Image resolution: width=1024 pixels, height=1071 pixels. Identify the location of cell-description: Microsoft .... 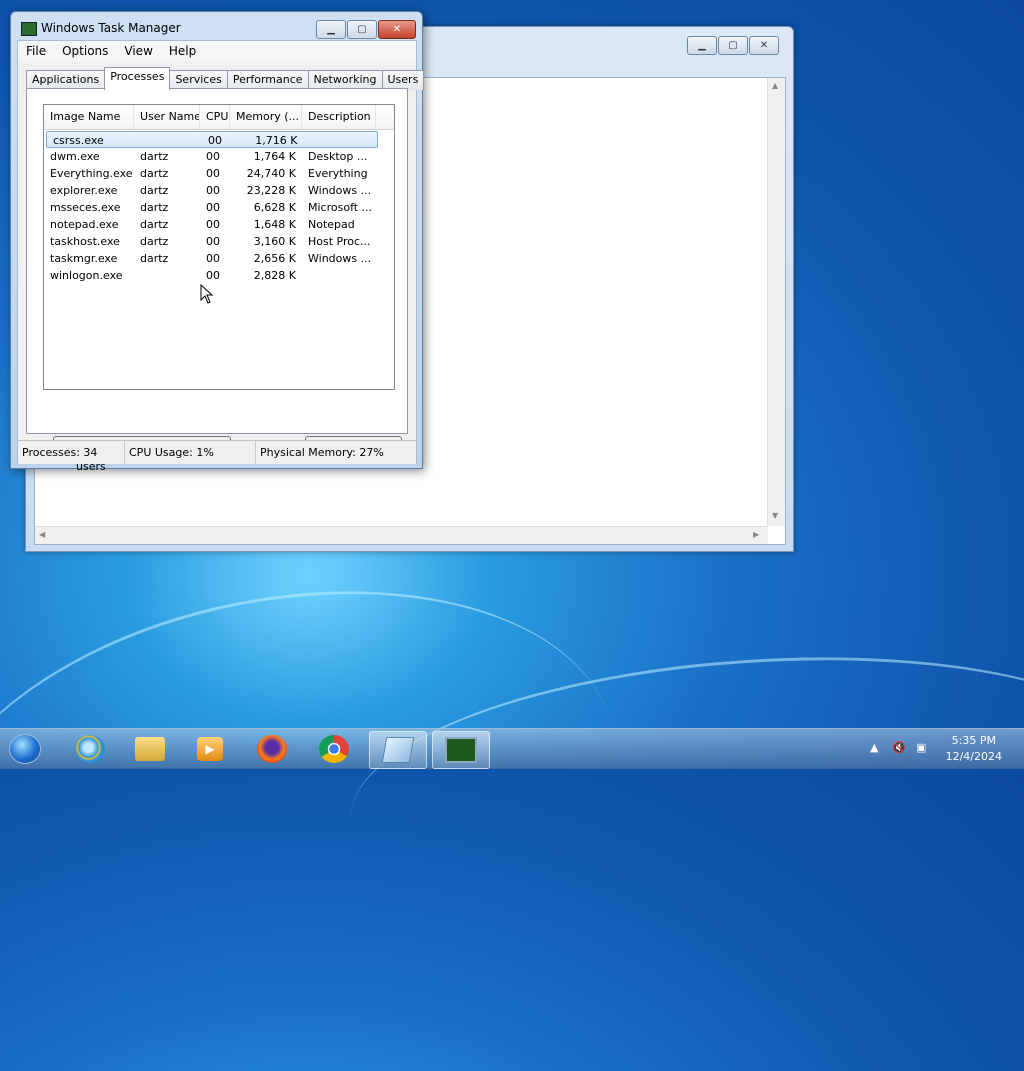
(340, 207).